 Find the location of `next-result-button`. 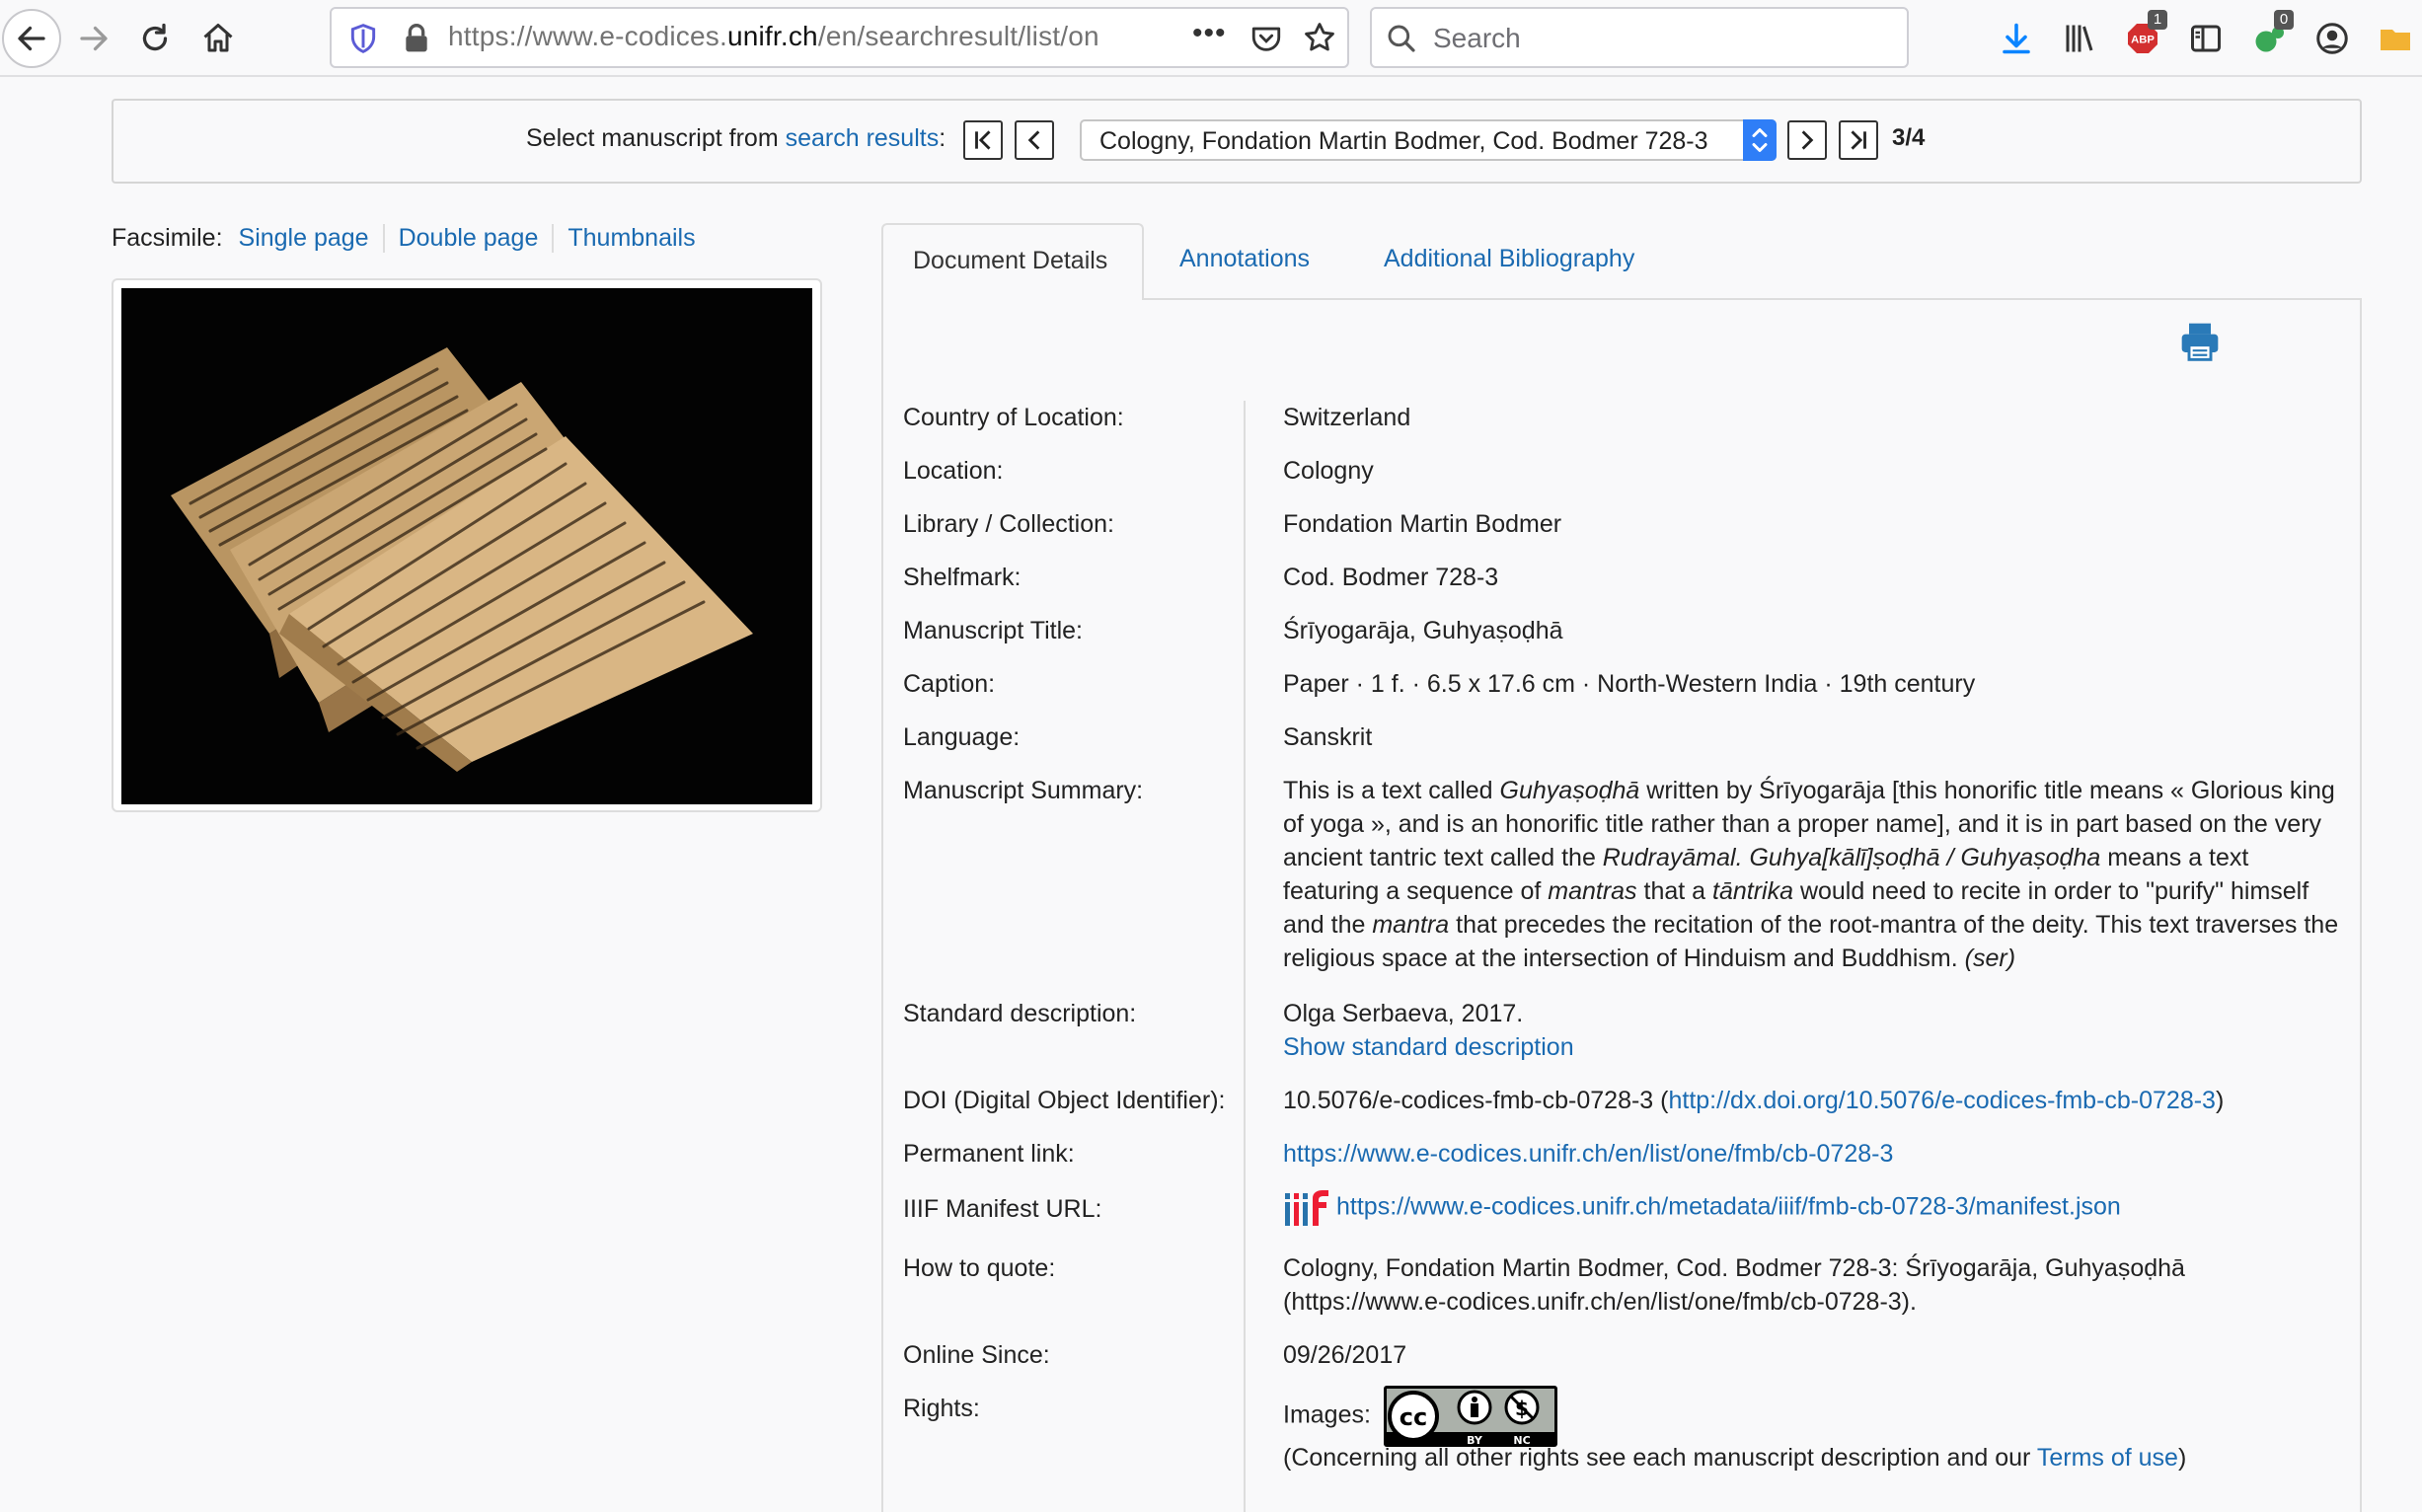

next-result-button is located at coordinates (1807, 140).